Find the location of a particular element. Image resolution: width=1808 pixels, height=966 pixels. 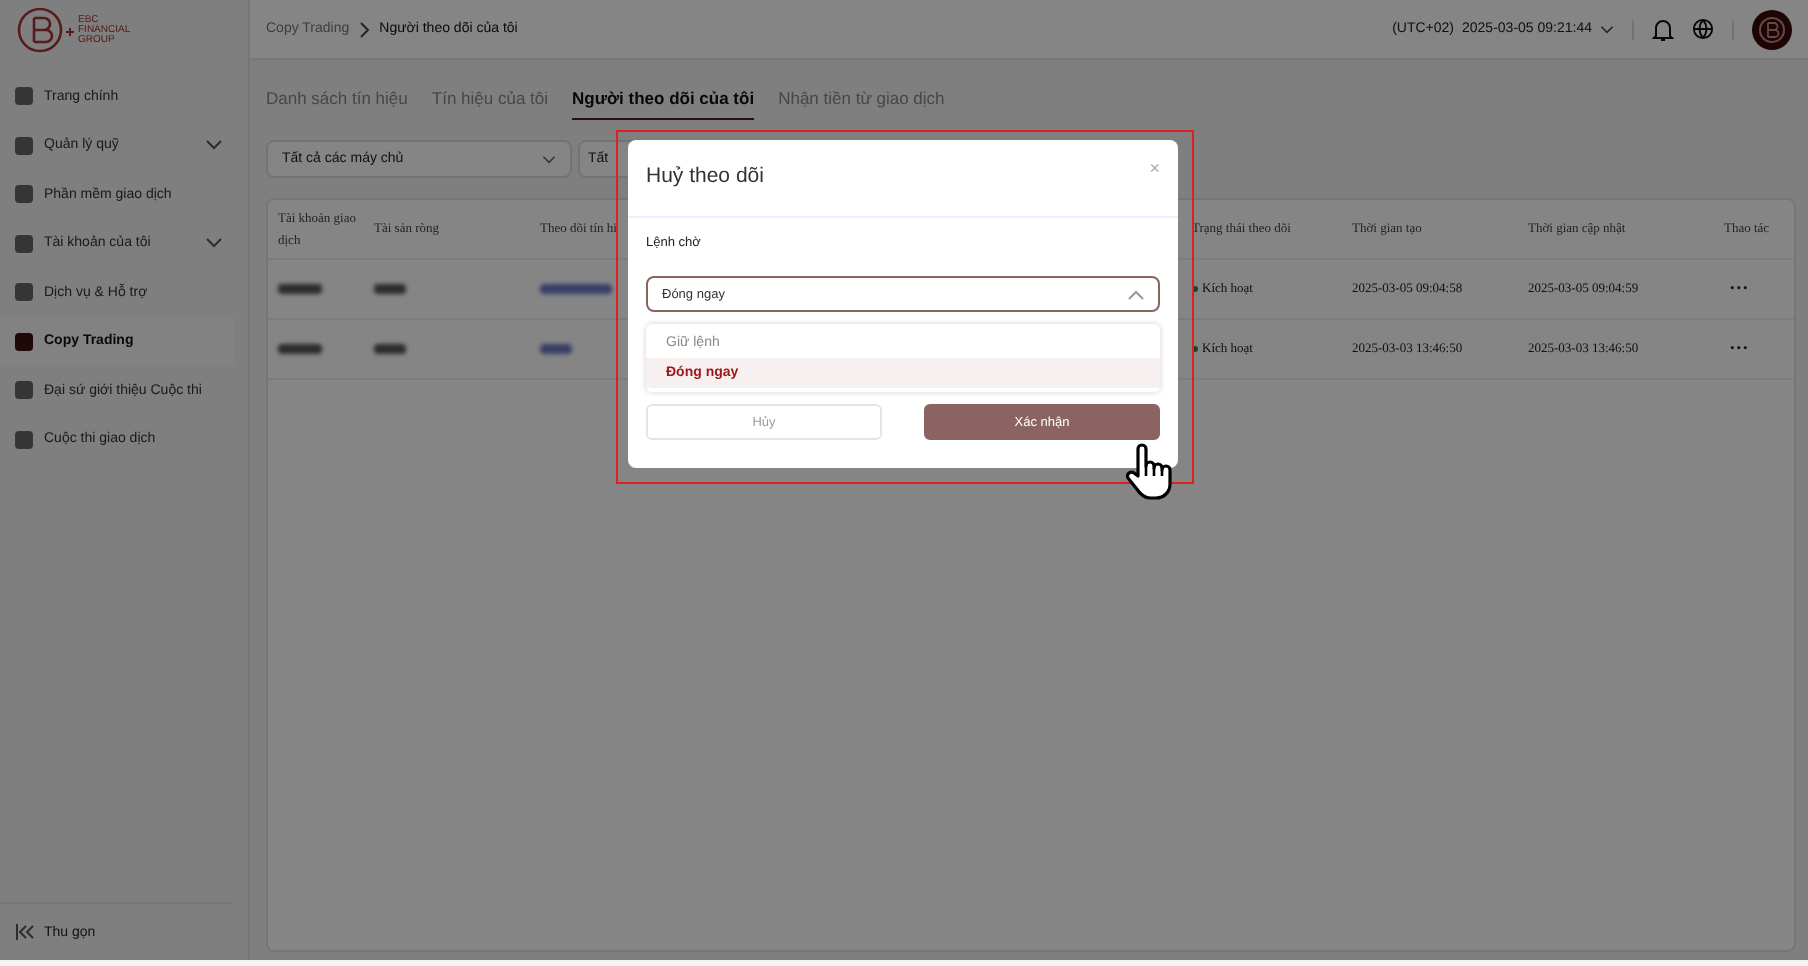

chevron-up-icon is located at coordinates (1136, 294).